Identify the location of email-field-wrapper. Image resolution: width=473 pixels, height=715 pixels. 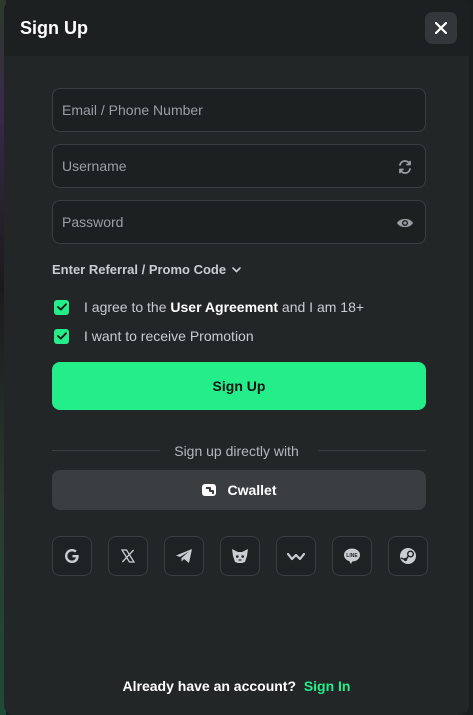
(239, 110).